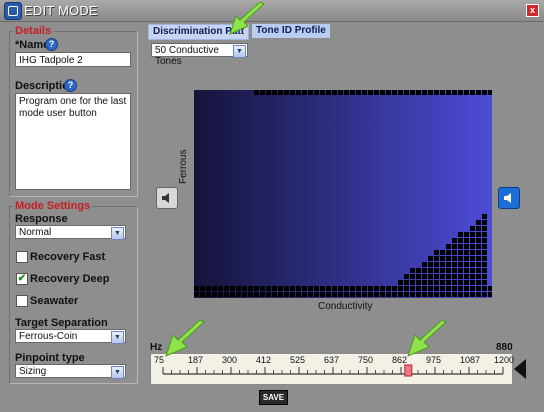 Image resolution: width=544 pixels, height=412 pixels. Describe the element at coordinates (509, 198) in the screenshot. I see `speaker-muted-icon` at that location.